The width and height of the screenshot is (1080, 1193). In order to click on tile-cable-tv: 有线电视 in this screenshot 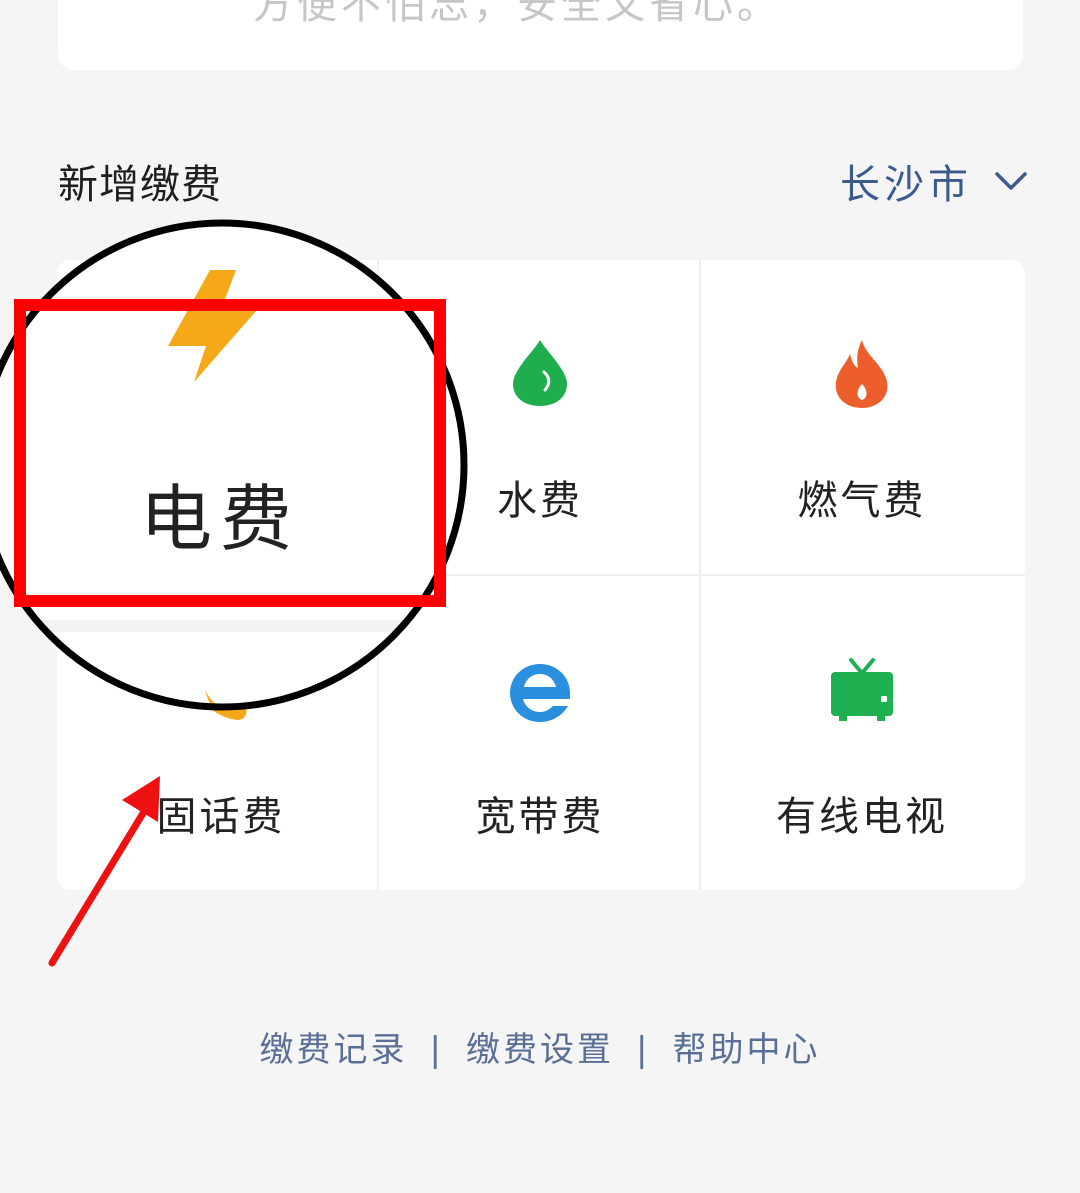, I will do `click(862, 733)`.